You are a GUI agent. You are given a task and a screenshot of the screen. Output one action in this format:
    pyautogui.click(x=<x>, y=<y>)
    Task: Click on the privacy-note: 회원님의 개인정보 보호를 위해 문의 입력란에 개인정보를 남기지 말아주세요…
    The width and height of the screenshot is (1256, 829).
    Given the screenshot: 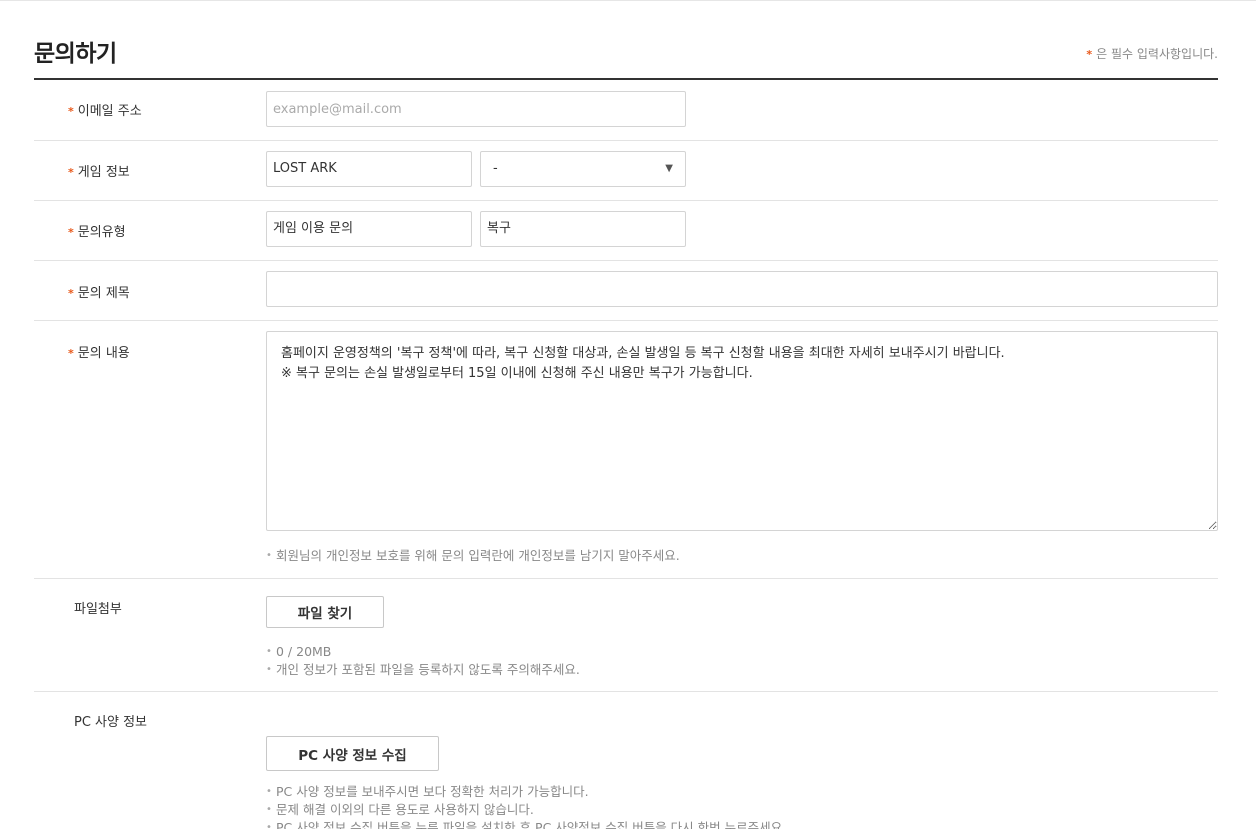 What is the action you would take?
    pyautogui.click(x=473, y=556)
    